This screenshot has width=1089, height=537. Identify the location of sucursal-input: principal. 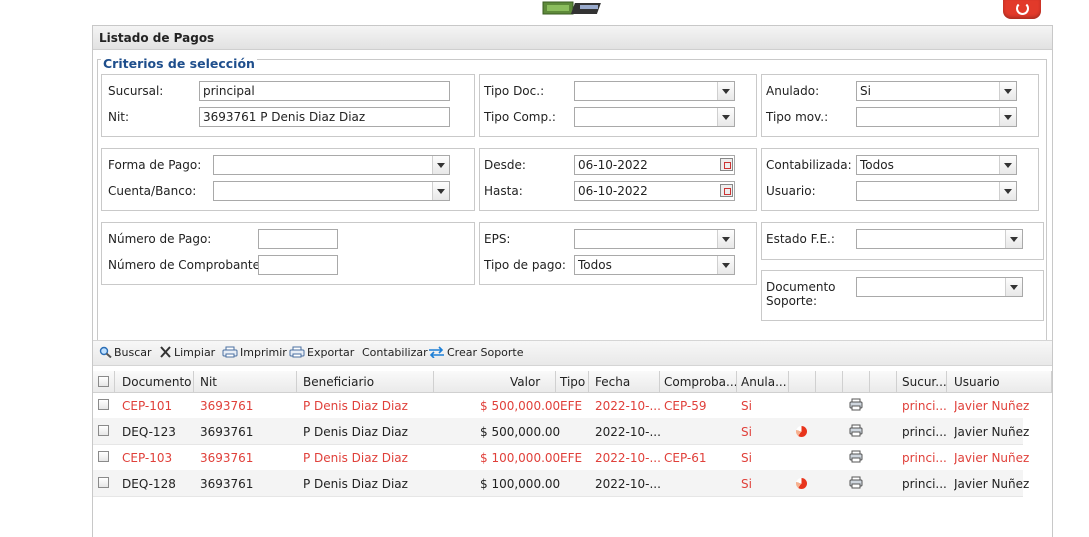
(324, 91).